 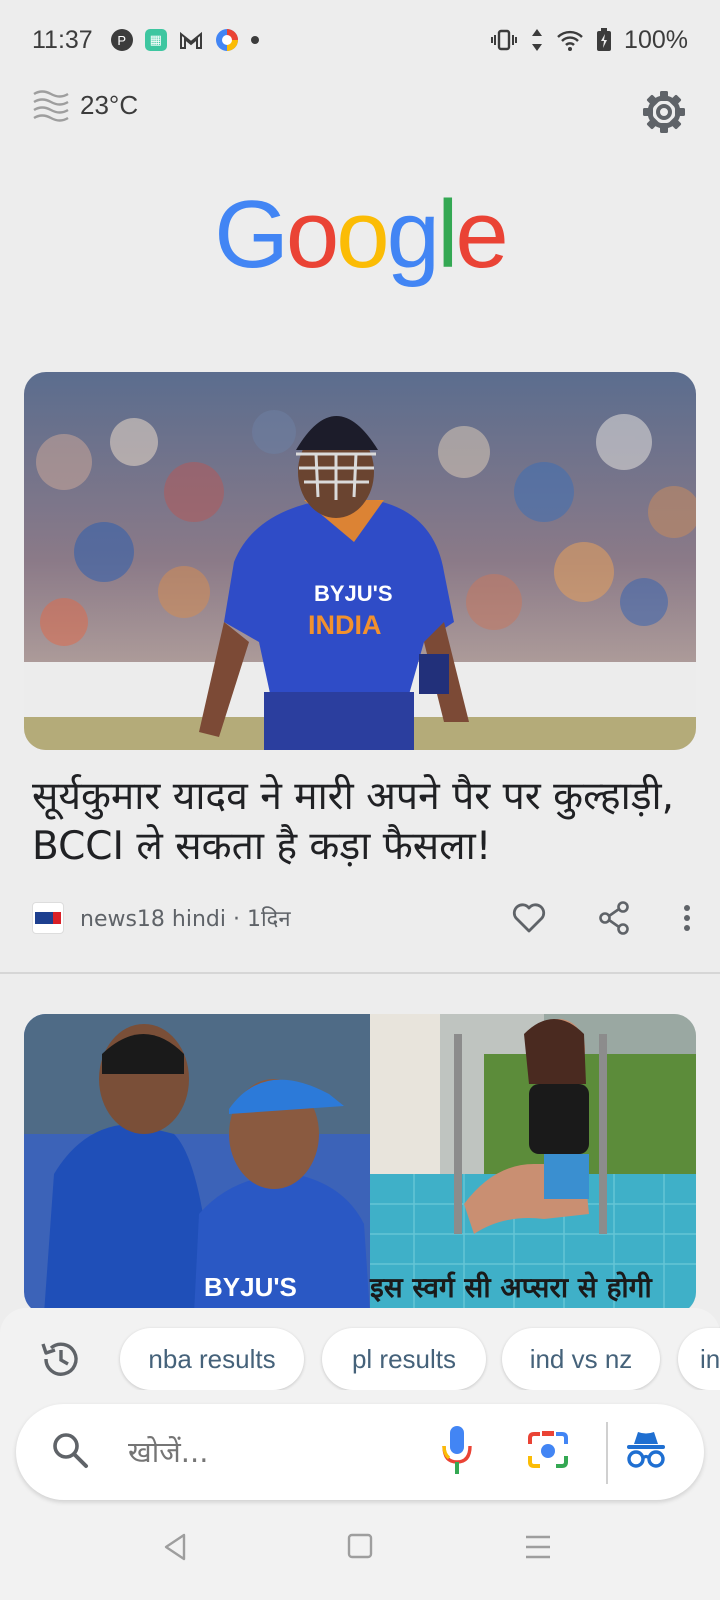 What do you see at coordinates (699, 1359) in the screenshot?
I see `suggestion-chip-partial: in` at bounding box center [699, 1359].